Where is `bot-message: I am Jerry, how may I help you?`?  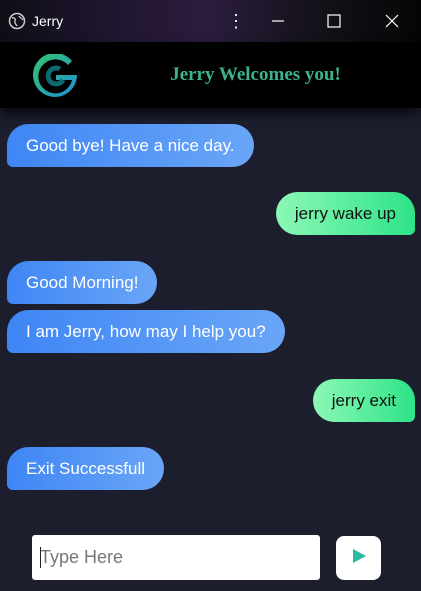
bot-message: I am Jerry, how may I help you? is located at coordinates (146, 331).